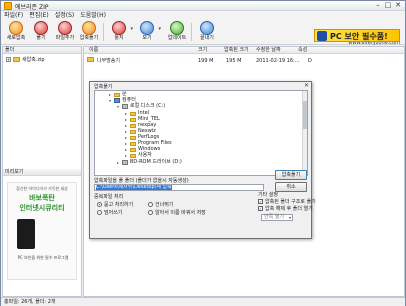 This screenshot has width=406, height=306. Describe the element at coordinates (109, 61) in the screenshot. I see `file-name: 나무방송기` at that location.